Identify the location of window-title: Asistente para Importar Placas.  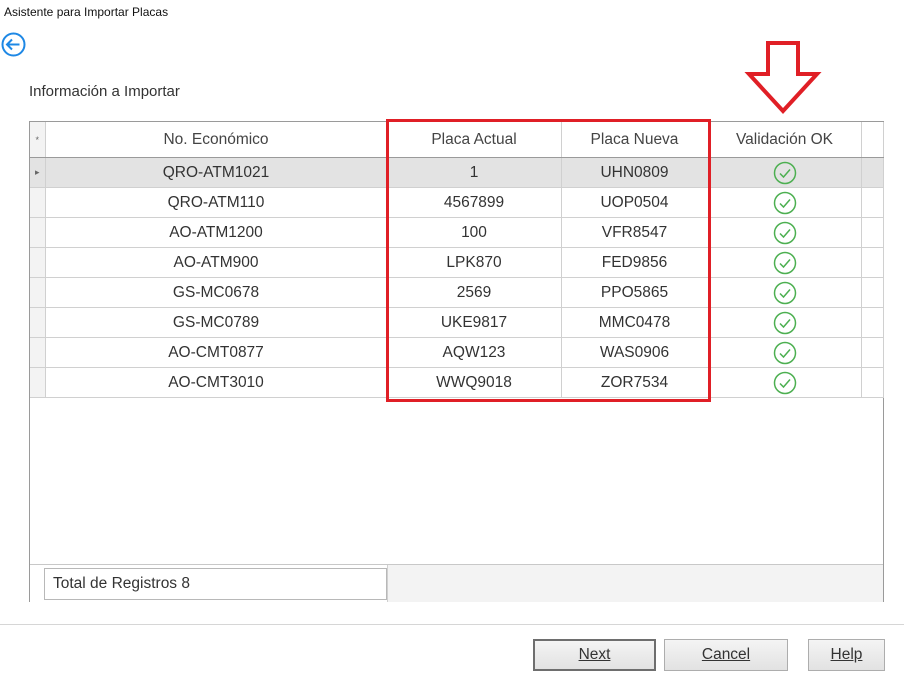
(86, 12).